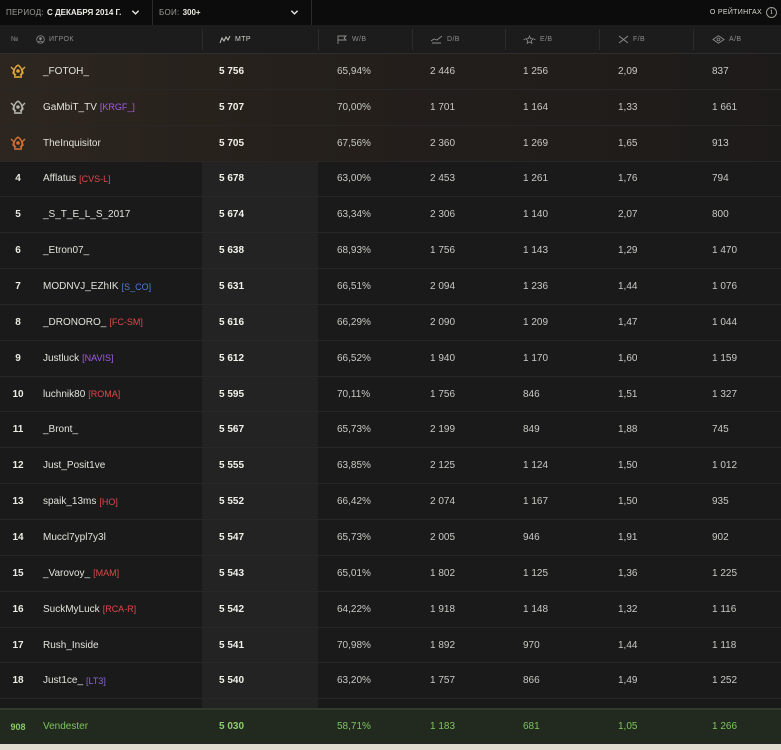  Describe the element at coordinates (137, 287) in the screenshot. I see `clan-tag: [S_CO]` at that location.